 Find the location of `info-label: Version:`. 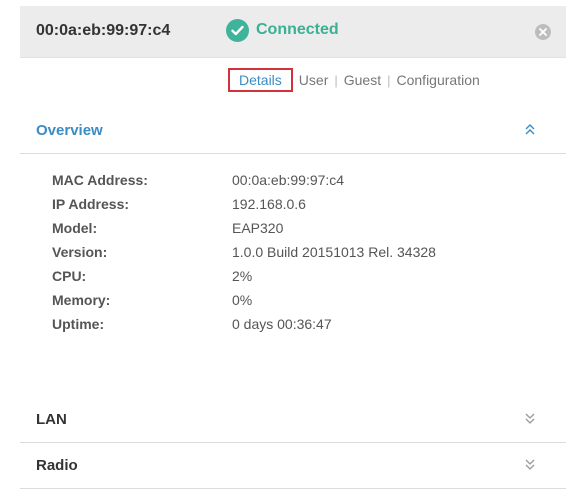

info-label: Version: is located at coordinates (80, 252).